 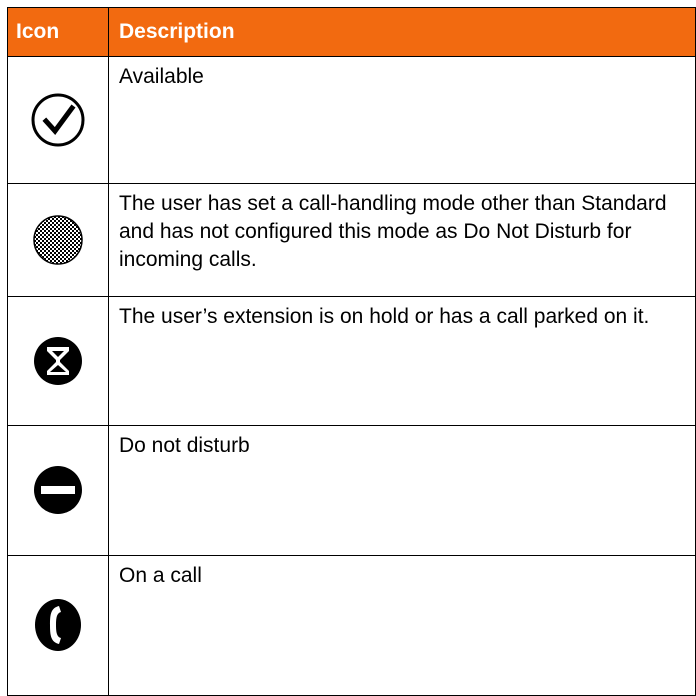 I want to click on checkered-circle-icon, so click(x=58, y=240).